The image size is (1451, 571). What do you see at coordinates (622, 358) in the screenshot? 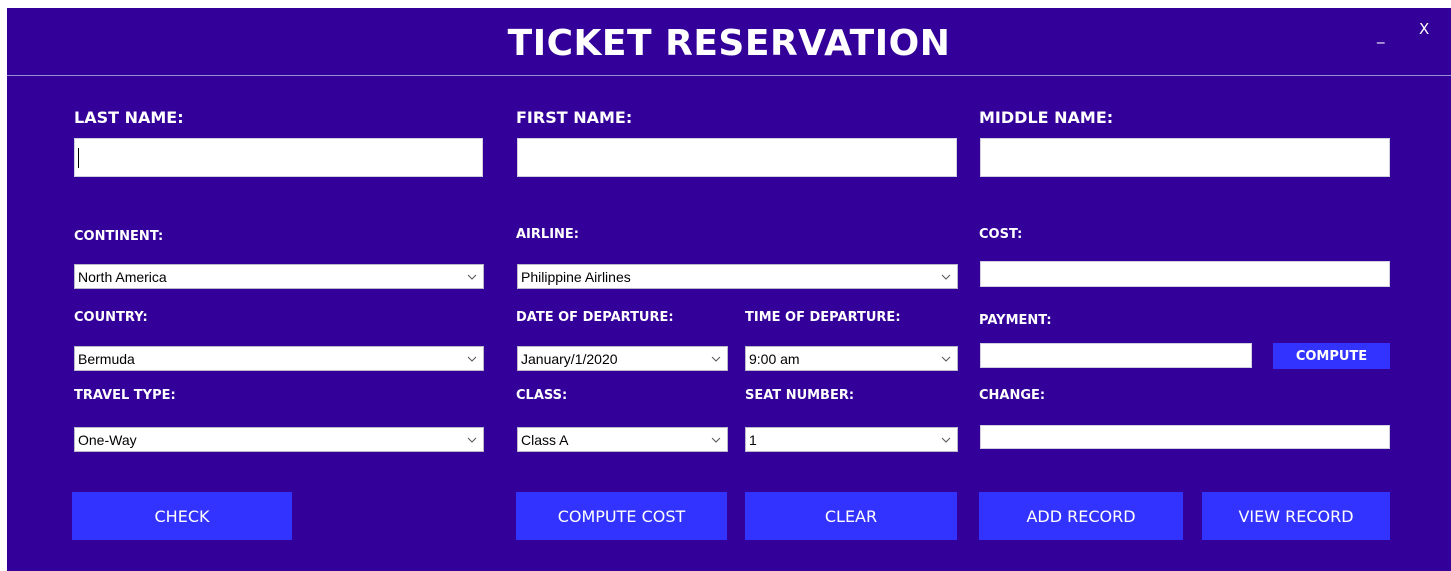
I see `date-of-departure-select: January/1/2020` at bounding box center [622, 358].